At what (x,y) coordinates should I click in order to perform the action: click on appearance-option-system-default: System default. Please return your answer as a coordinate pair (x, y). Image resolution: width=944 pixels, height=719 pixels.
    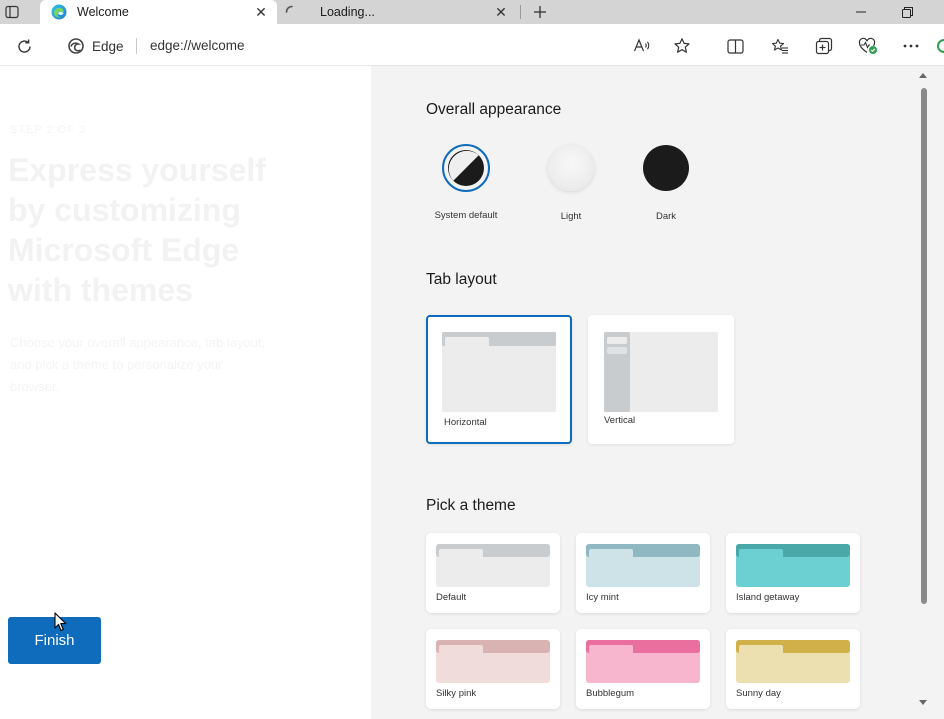
    Looking at the image, I should click on (466, 182).